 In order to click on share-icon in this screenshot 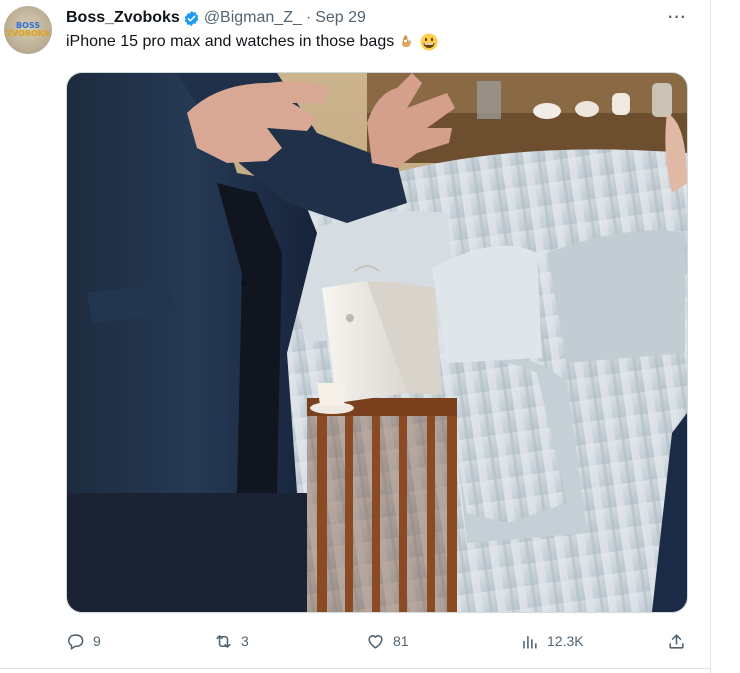, I will do `click(676, 641)`.